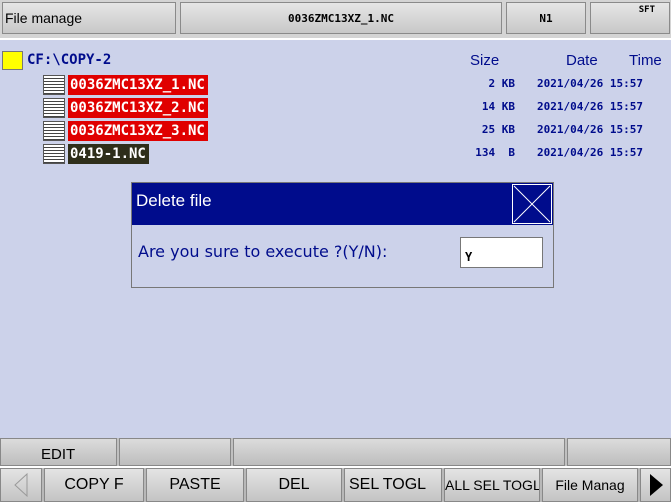 The image size is (671, 502). Describe the element at coordinates (335, 108) in the screenshot. I see `file-row: 0036ZMC13XZ_2.NC 14 KB 2021/04/26 15:57` at that location.